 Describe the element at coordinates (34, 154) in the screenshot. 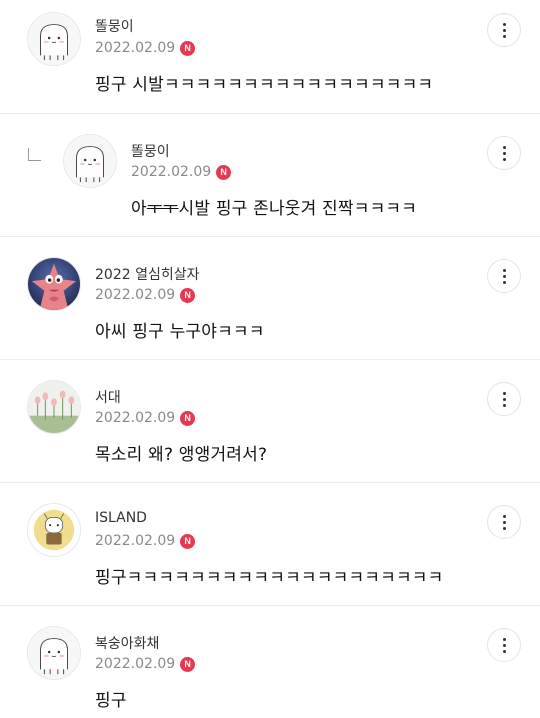

I see `reply-arrow-icon` at that location.